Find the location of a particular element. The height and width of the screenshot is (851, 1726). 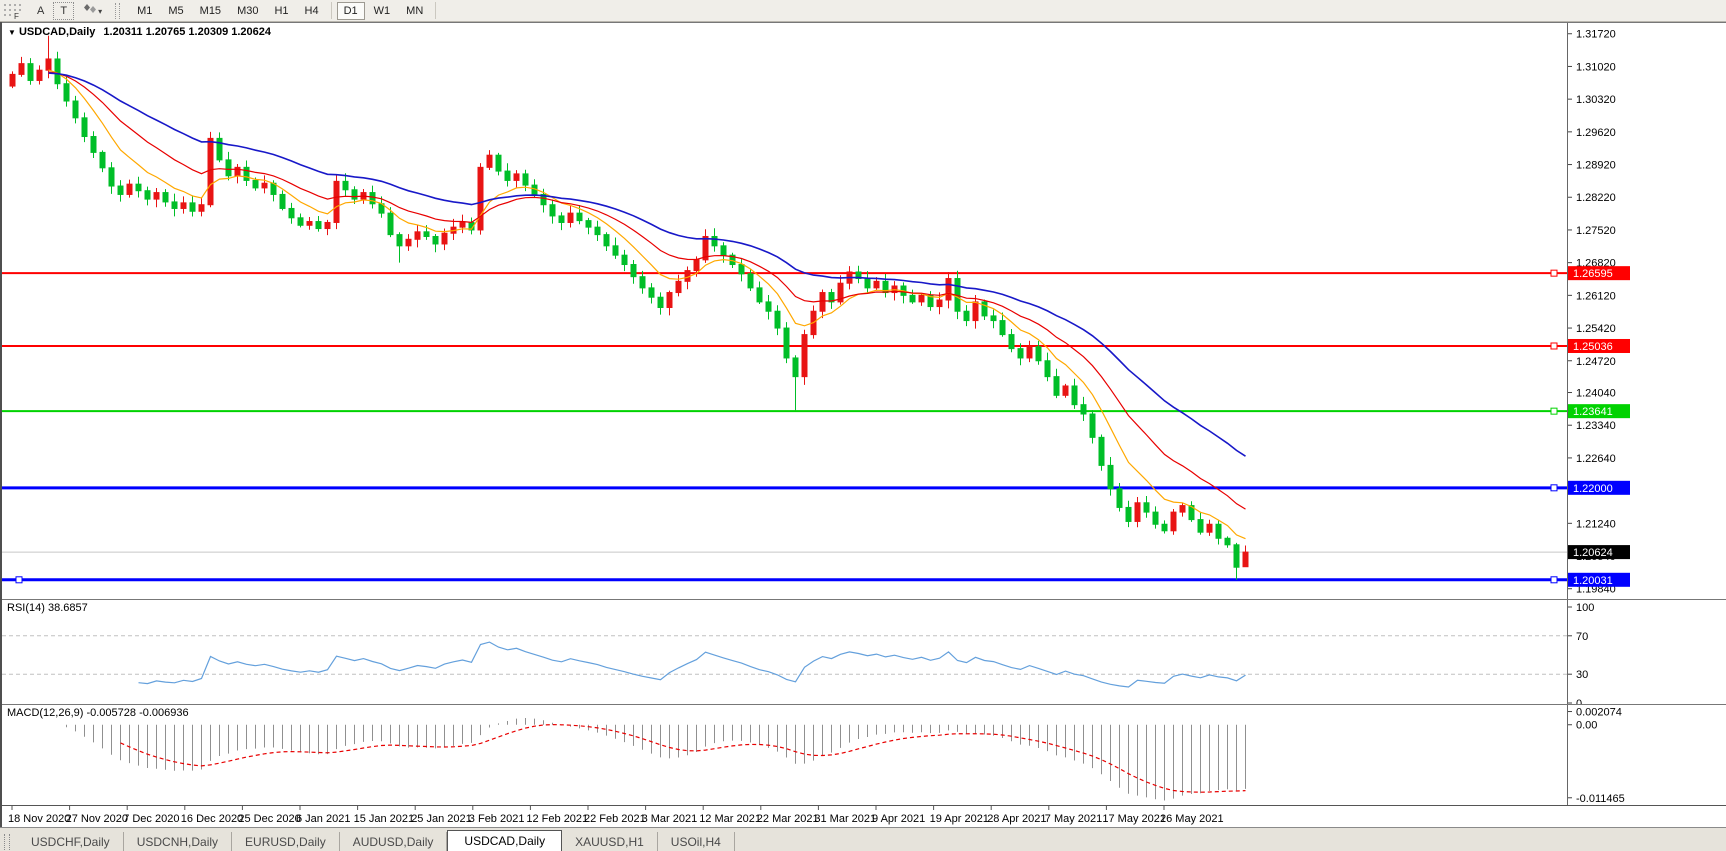

tab-eurusd-daily: EURUSD,Daily is located at coordinates (286, 841).